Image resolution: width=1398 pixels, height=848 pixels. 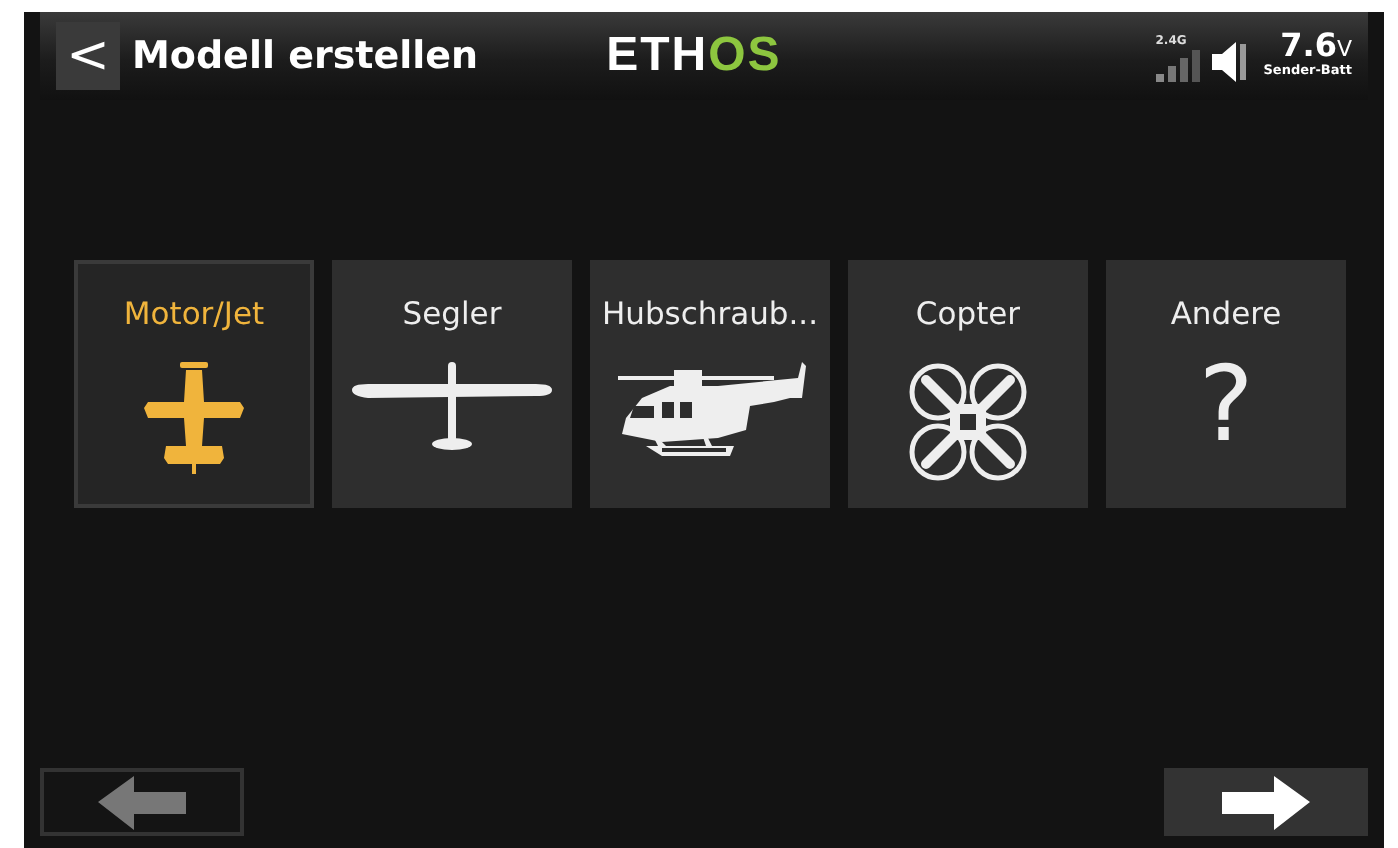 What do you see at coordinates (305, 56) in the screenshot?
I see `screen-title: Modell erstellen` at bounding box center [305, 56].